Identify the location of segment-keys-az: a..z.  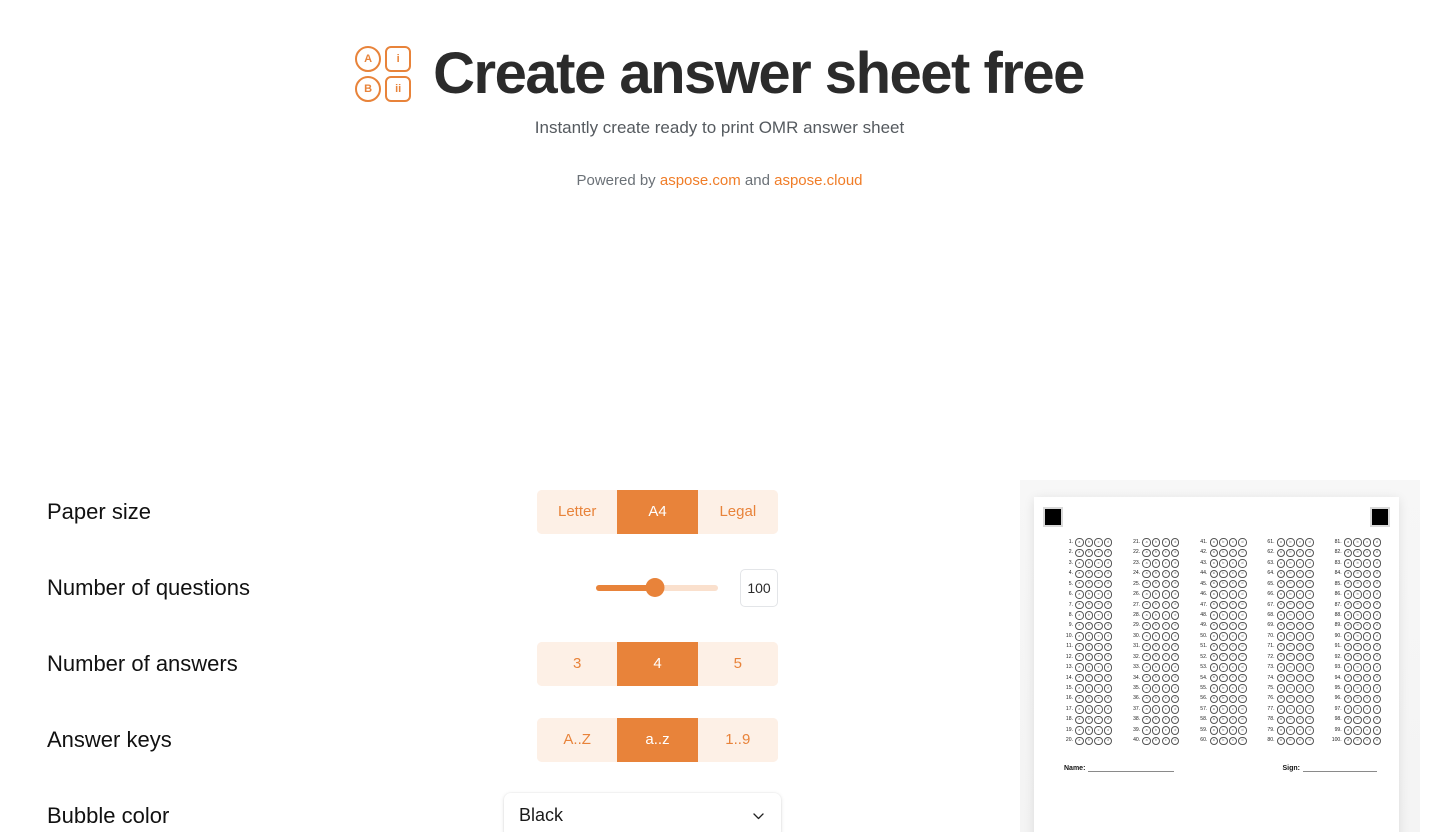
(657, 739).